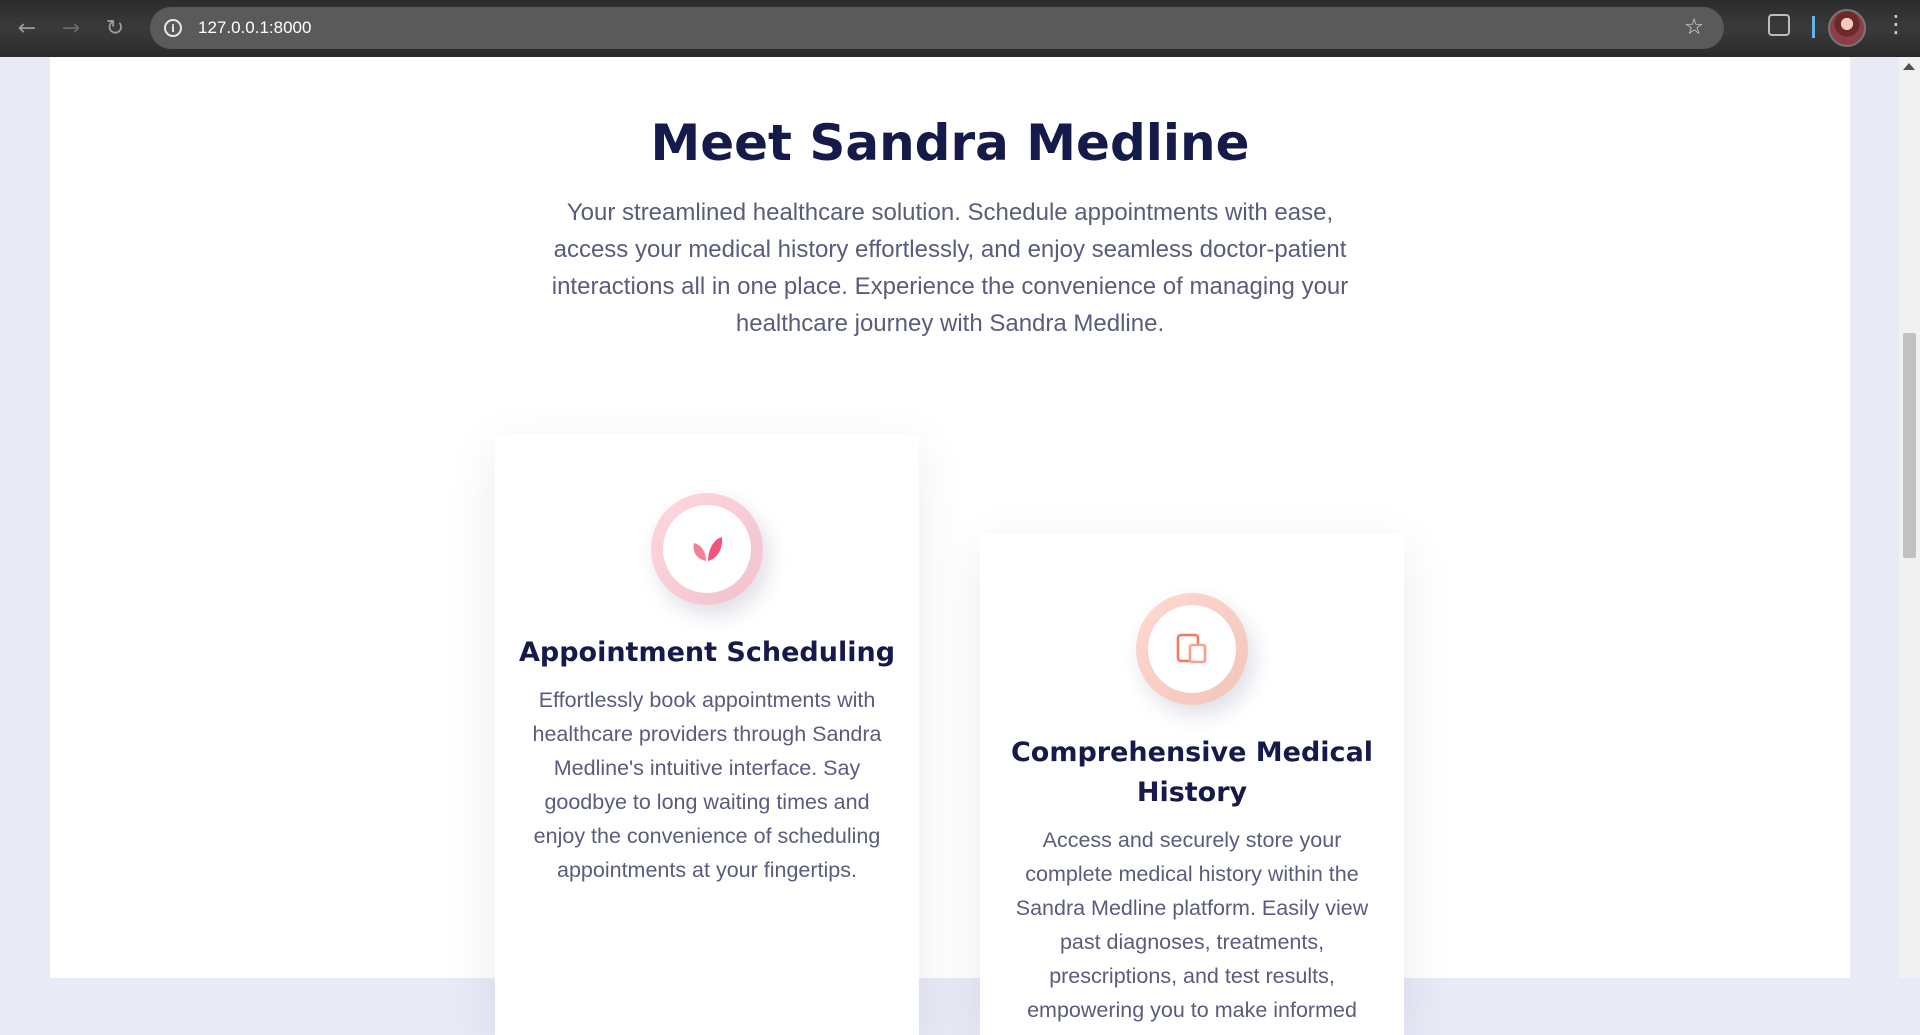 This screenshot has height=1035, width=1920. I want to click on feature-title: Appointment Scheduling, so click(707, 652).